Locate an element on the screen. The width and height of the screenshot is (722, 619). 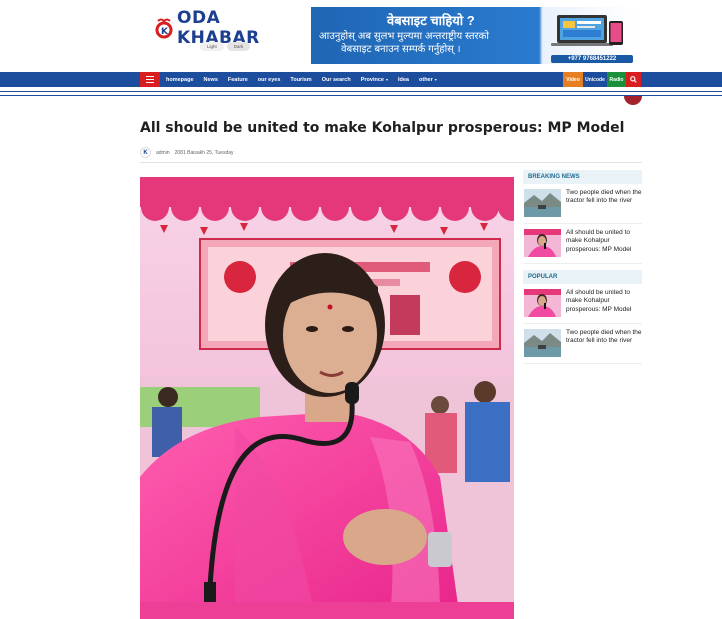
search-icon is located at coordinates (633, 79).